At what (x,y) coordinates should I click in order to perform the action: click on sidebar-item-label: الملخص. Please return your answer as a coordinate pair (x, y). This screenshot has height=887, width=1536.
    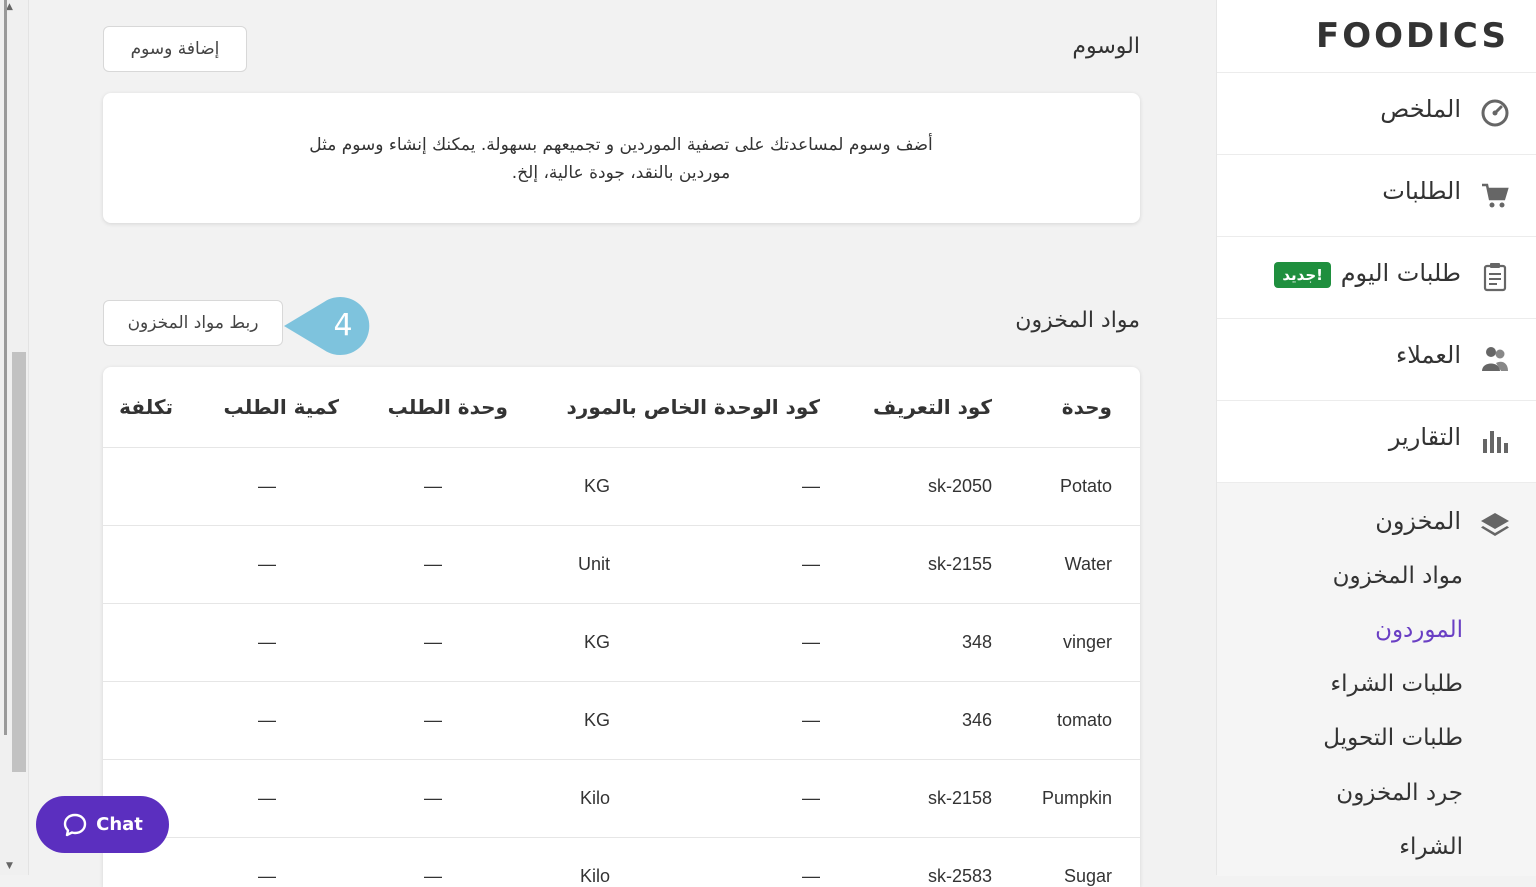
    Looking at the image, I should click on (1420, 109).